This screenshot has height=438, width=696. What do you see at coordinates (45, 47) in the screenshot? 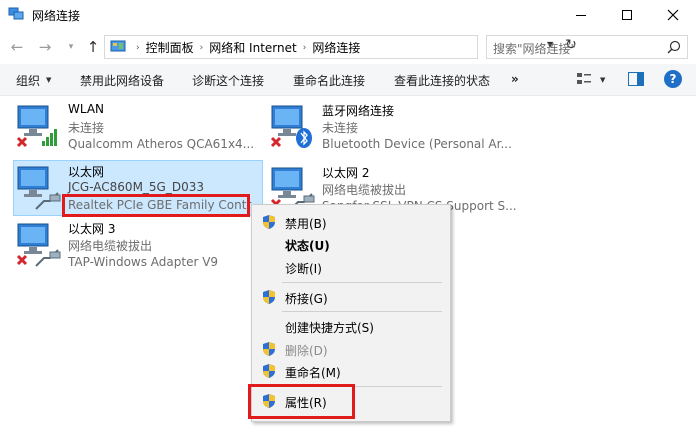
I see `forward-arrow-icon: →` at bounding box center [45, 47].